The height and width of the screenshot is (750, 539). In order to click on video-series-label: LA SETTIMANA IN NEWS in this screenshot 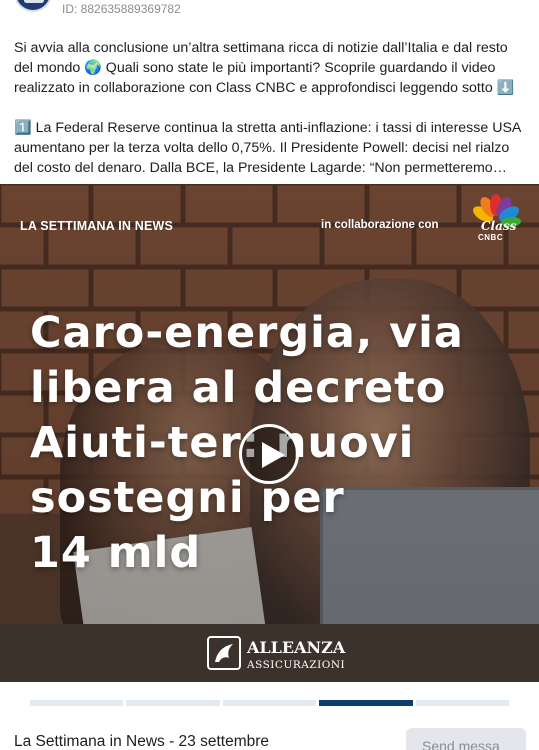, I will do `click(97, 226)`.